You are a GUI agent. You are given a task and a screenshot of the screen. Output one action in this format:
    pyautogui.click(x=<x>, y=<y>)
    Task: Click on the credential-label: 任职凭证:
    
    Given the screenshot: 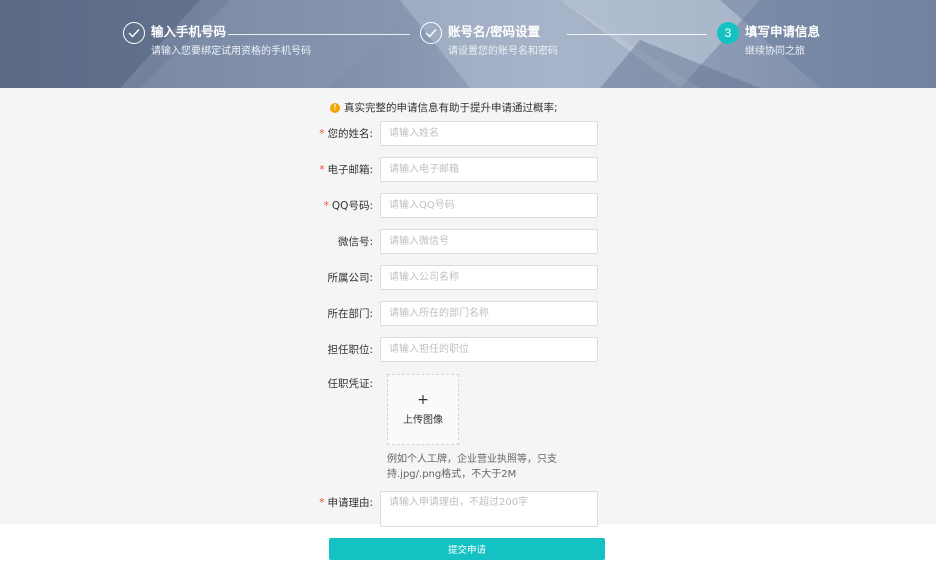 What is the action you would take?
    pyautogui.click(x=350, y=384)
    